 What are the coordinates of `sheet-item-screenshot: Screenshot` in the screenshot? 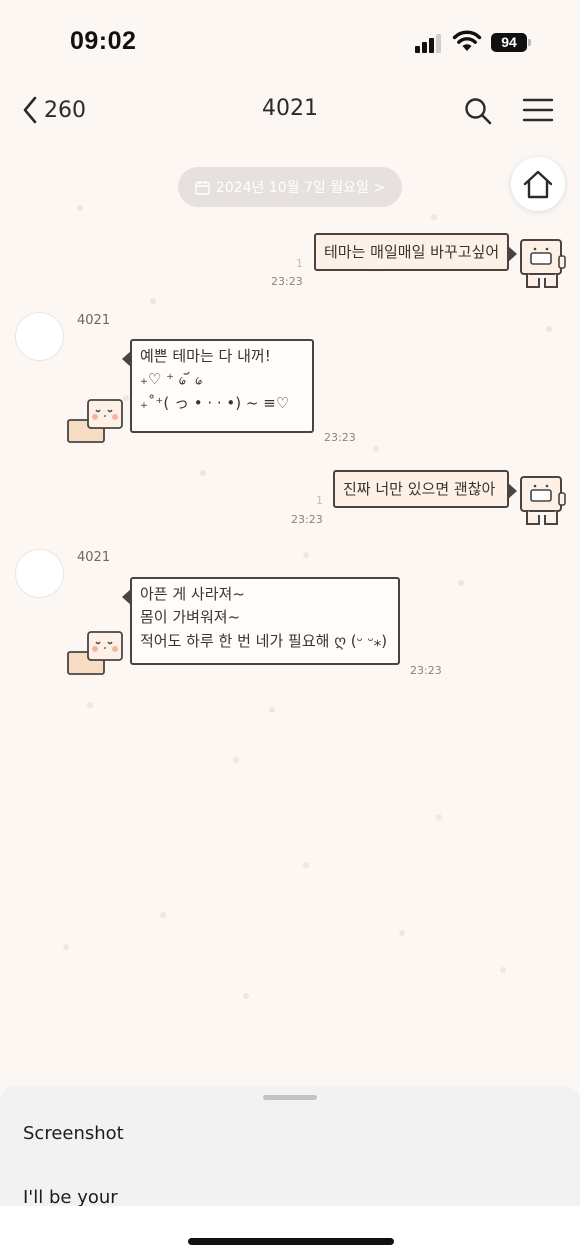 It's located at (73, 1133).